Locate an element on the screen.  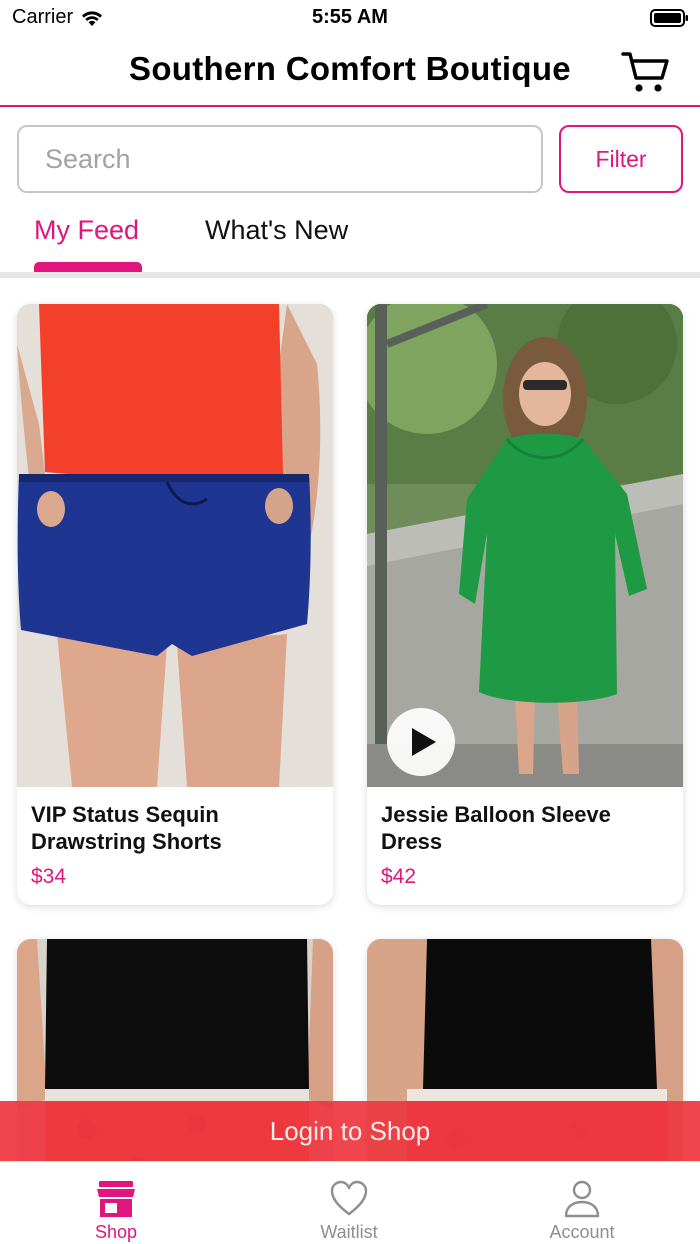
login-to-shop-banner: Login to Shop is located at coordinates (350, 1131).